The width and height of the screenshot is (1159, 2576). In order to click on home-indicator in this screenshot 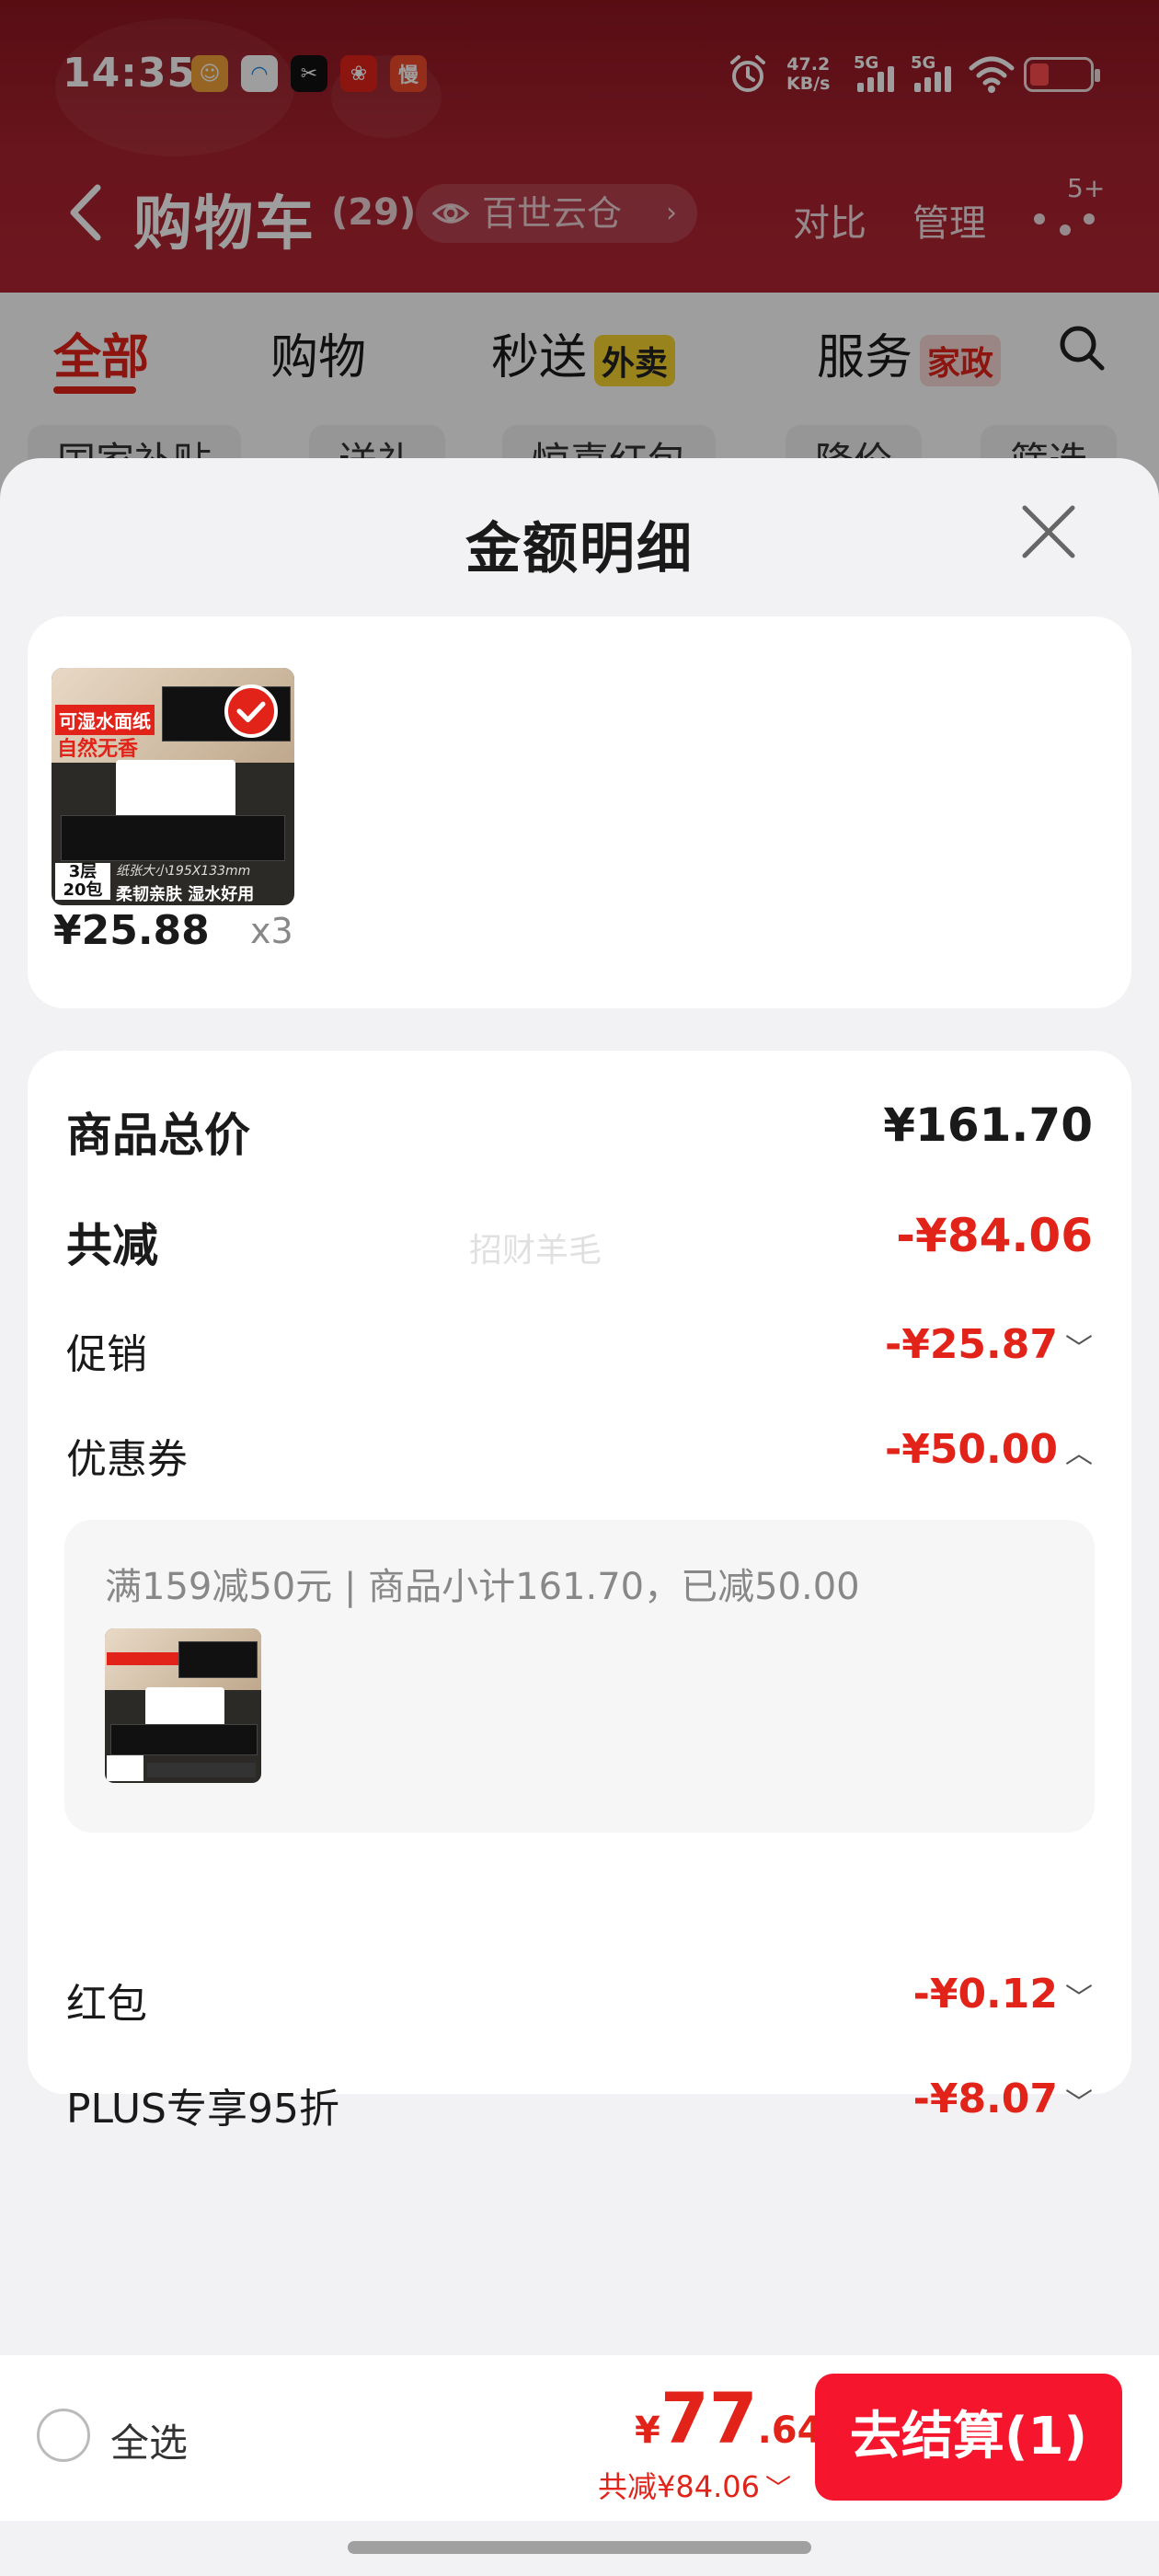, I will do `click(579, 2547)`.